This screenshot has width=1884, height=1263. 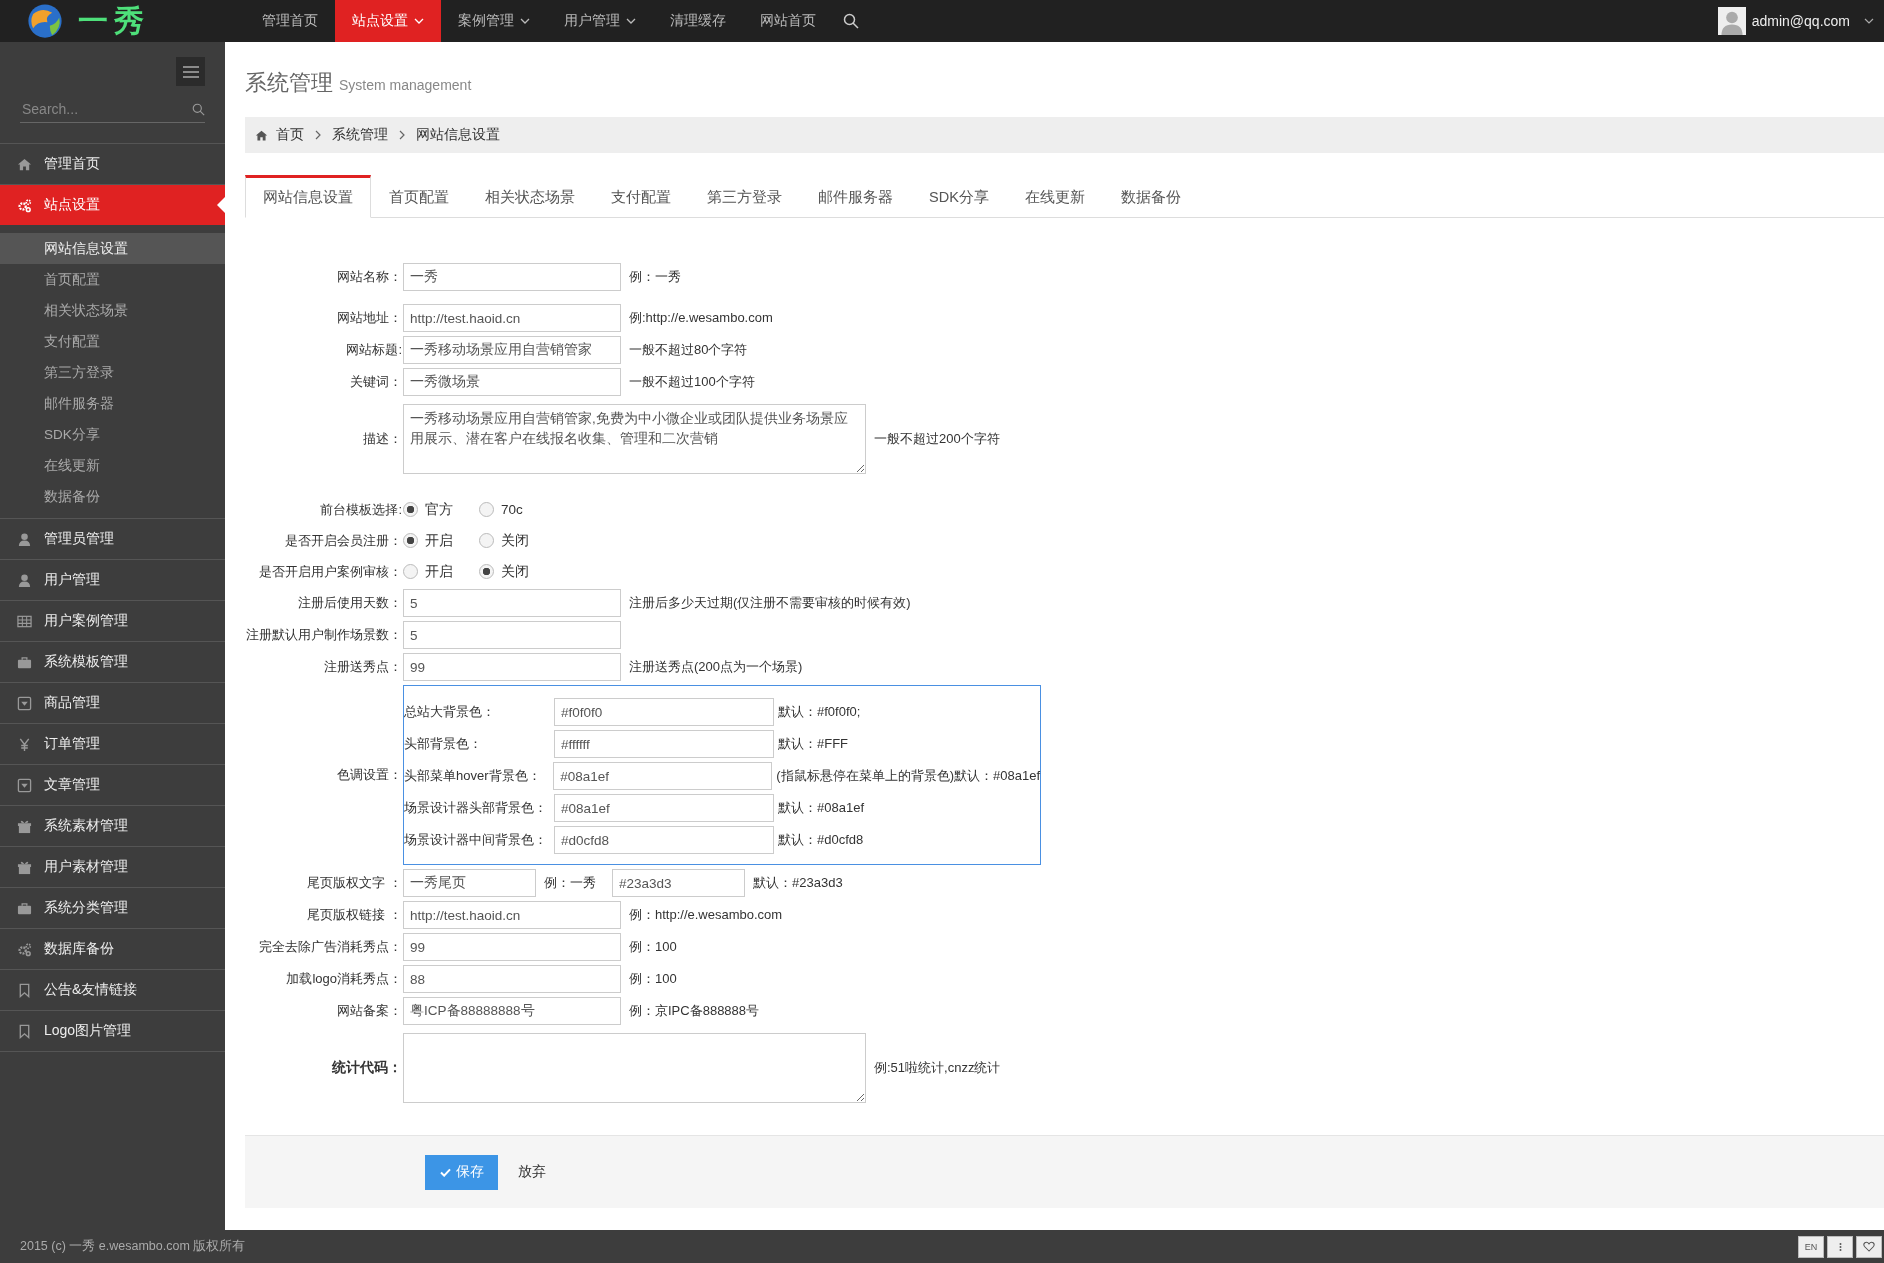 I want to click on submenu-item: 网站信息设置, so click(x=112, y=248).